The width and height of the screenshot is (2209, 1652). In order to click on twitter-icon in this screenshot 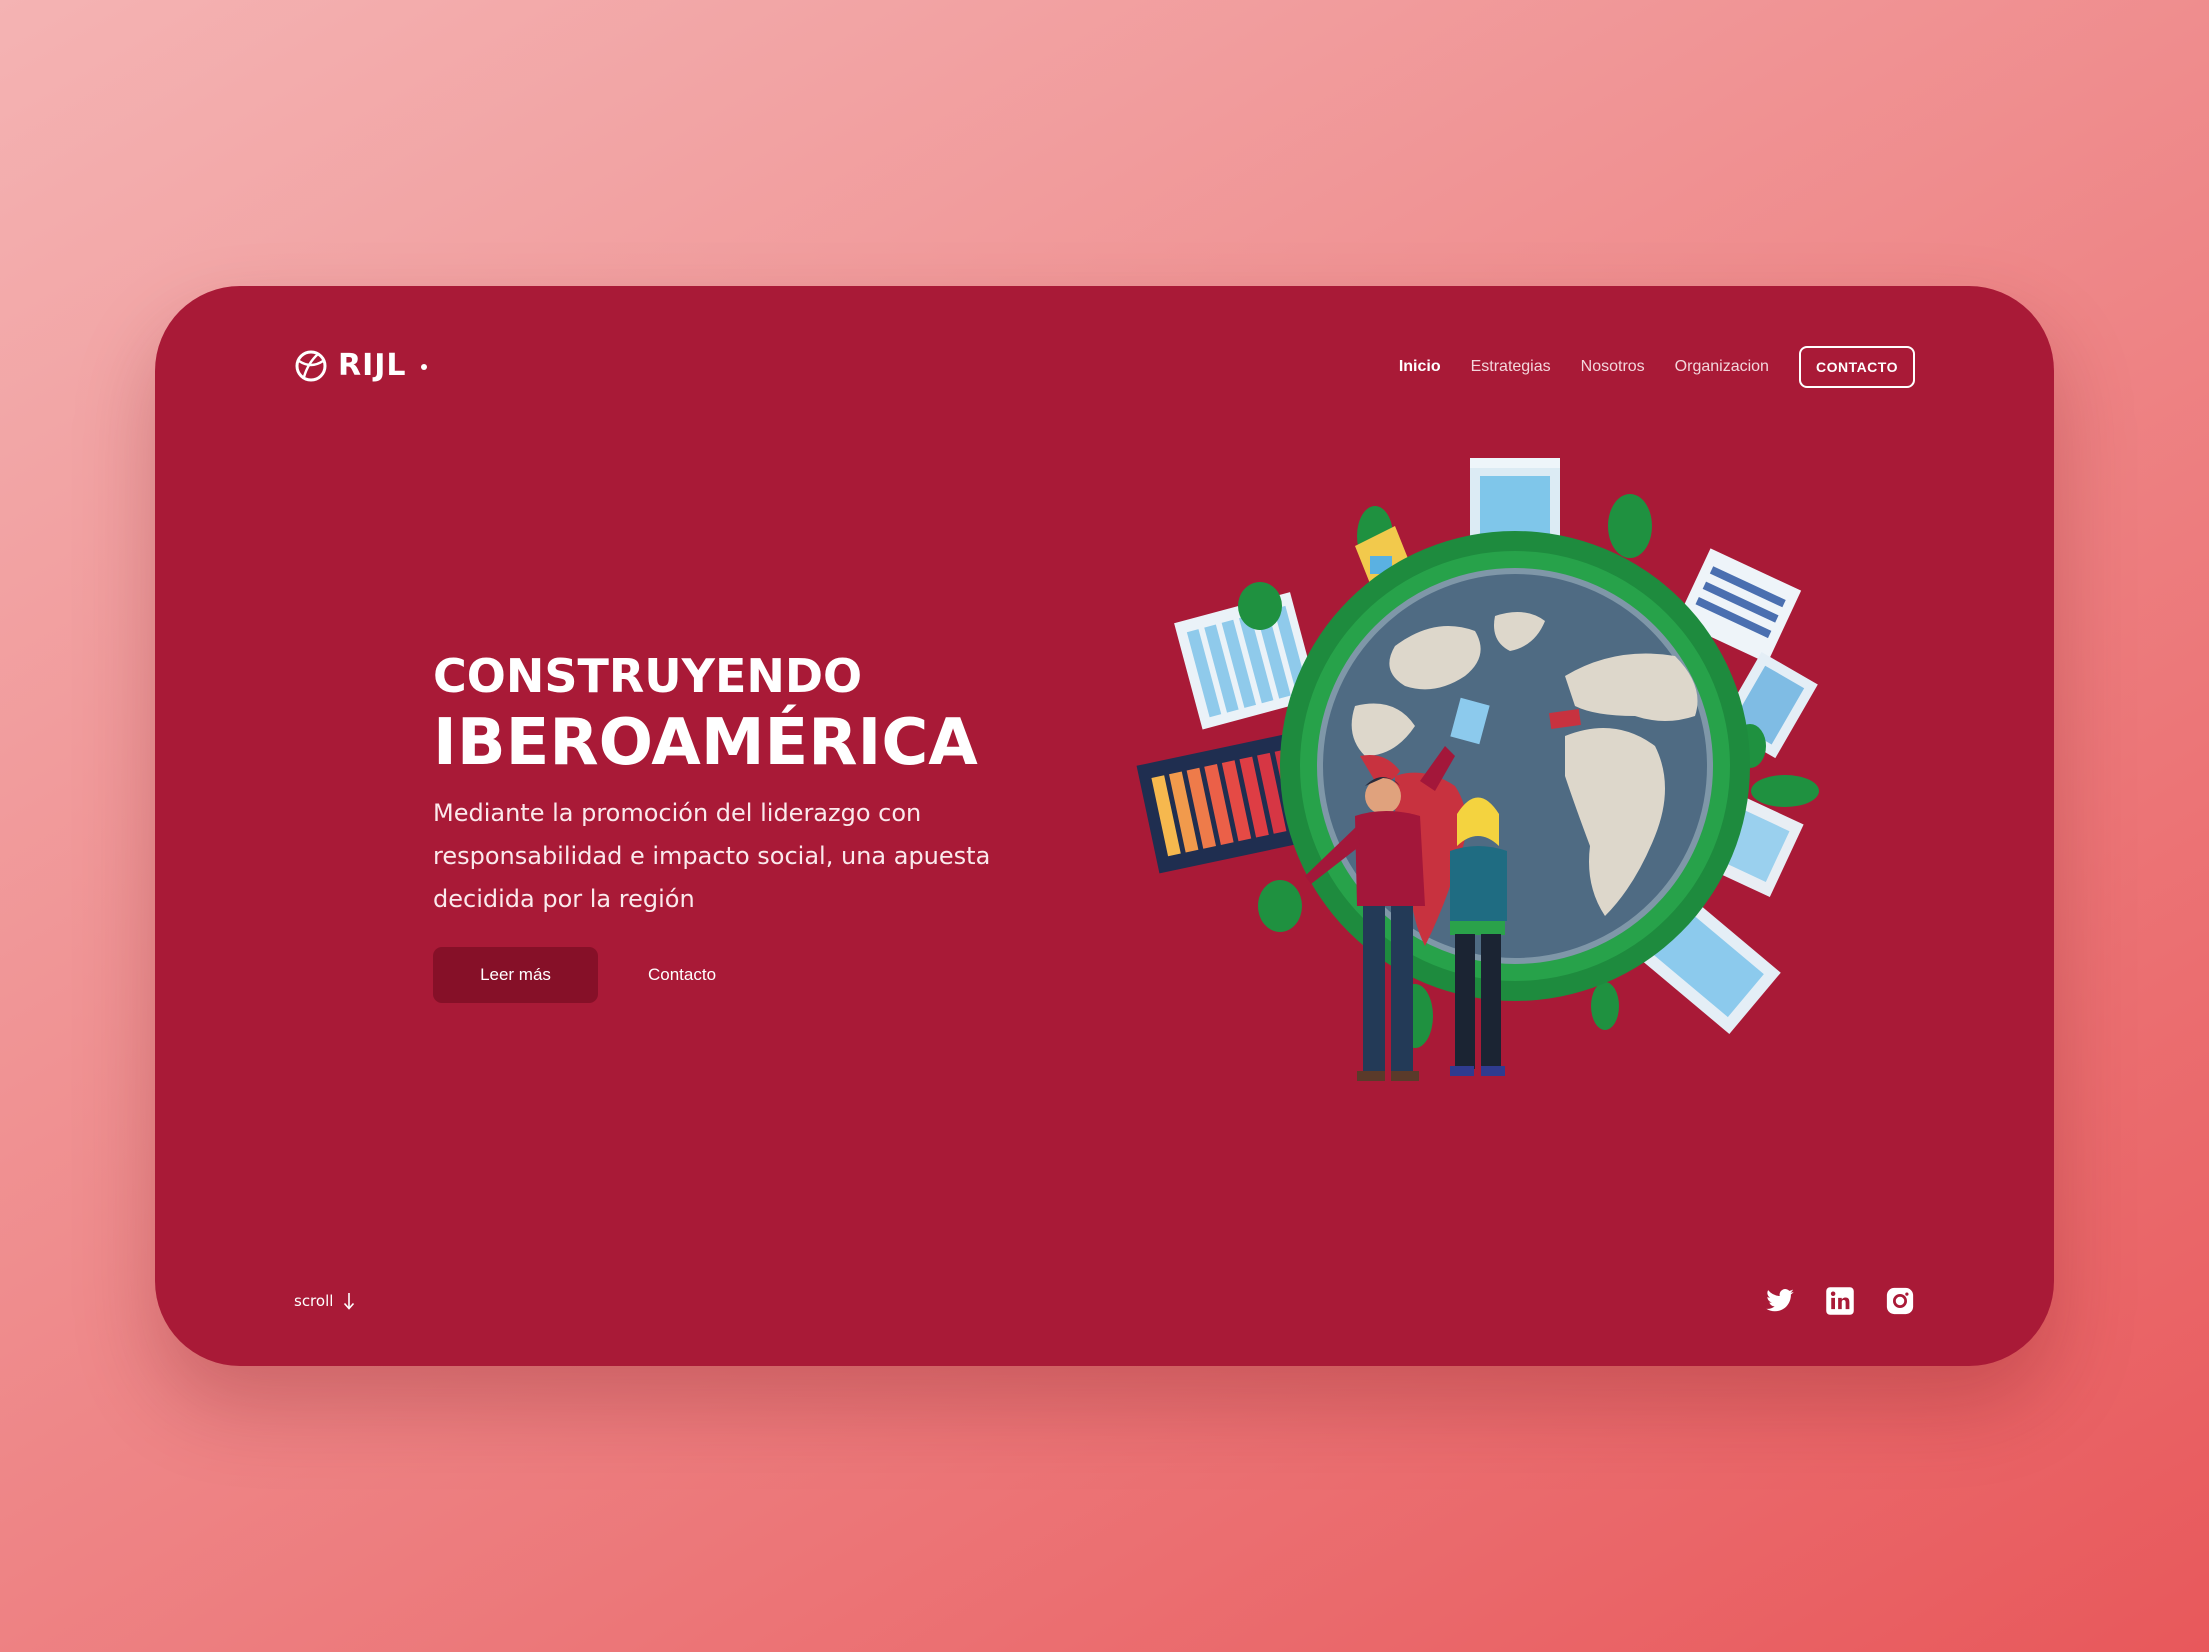, I will do `click(1780, 1300)`.